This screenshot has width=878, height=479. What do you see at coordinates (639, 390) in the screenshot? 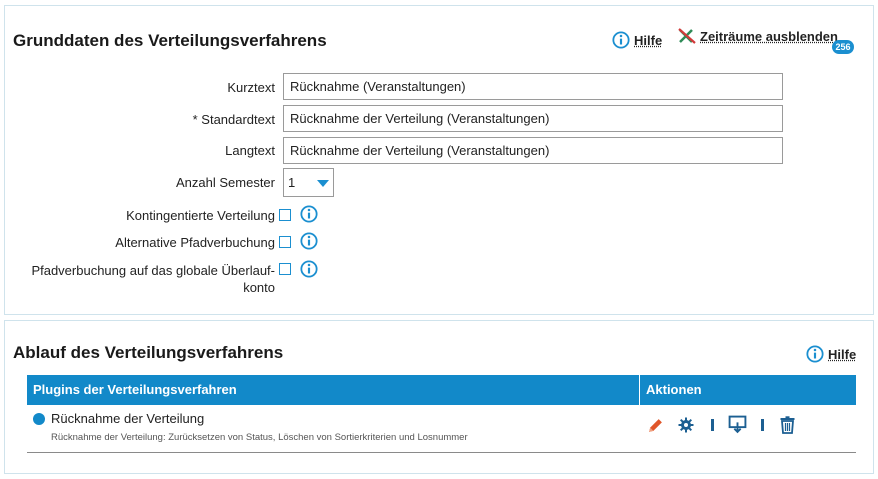
I see `column-divider` at bounding box center [639, 390].